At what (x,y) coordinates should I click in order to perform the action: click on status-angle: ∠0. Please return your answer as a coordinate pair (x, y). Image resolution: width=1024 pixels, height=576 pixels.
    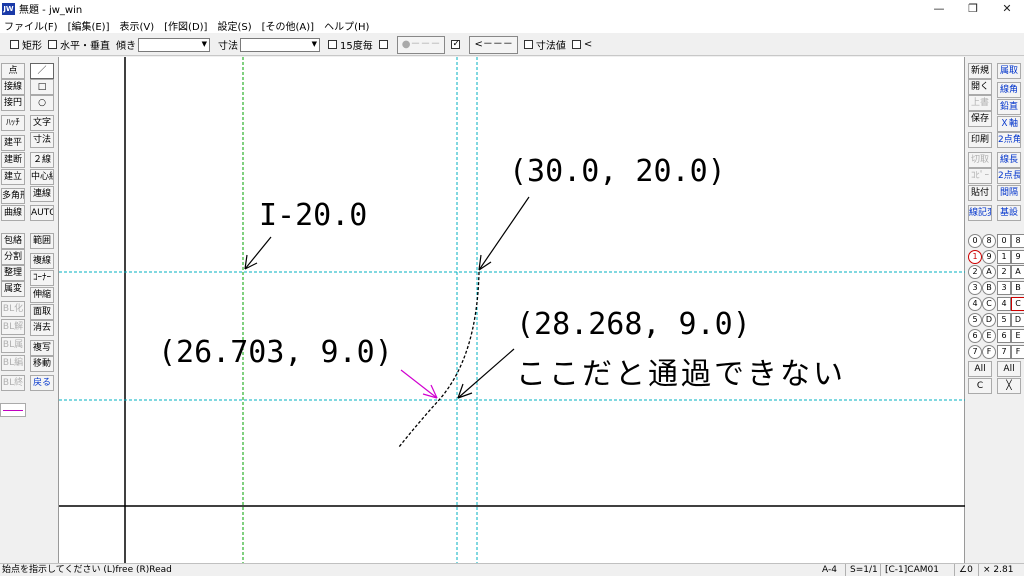
    Looking at the image, I should click on (963, 570).